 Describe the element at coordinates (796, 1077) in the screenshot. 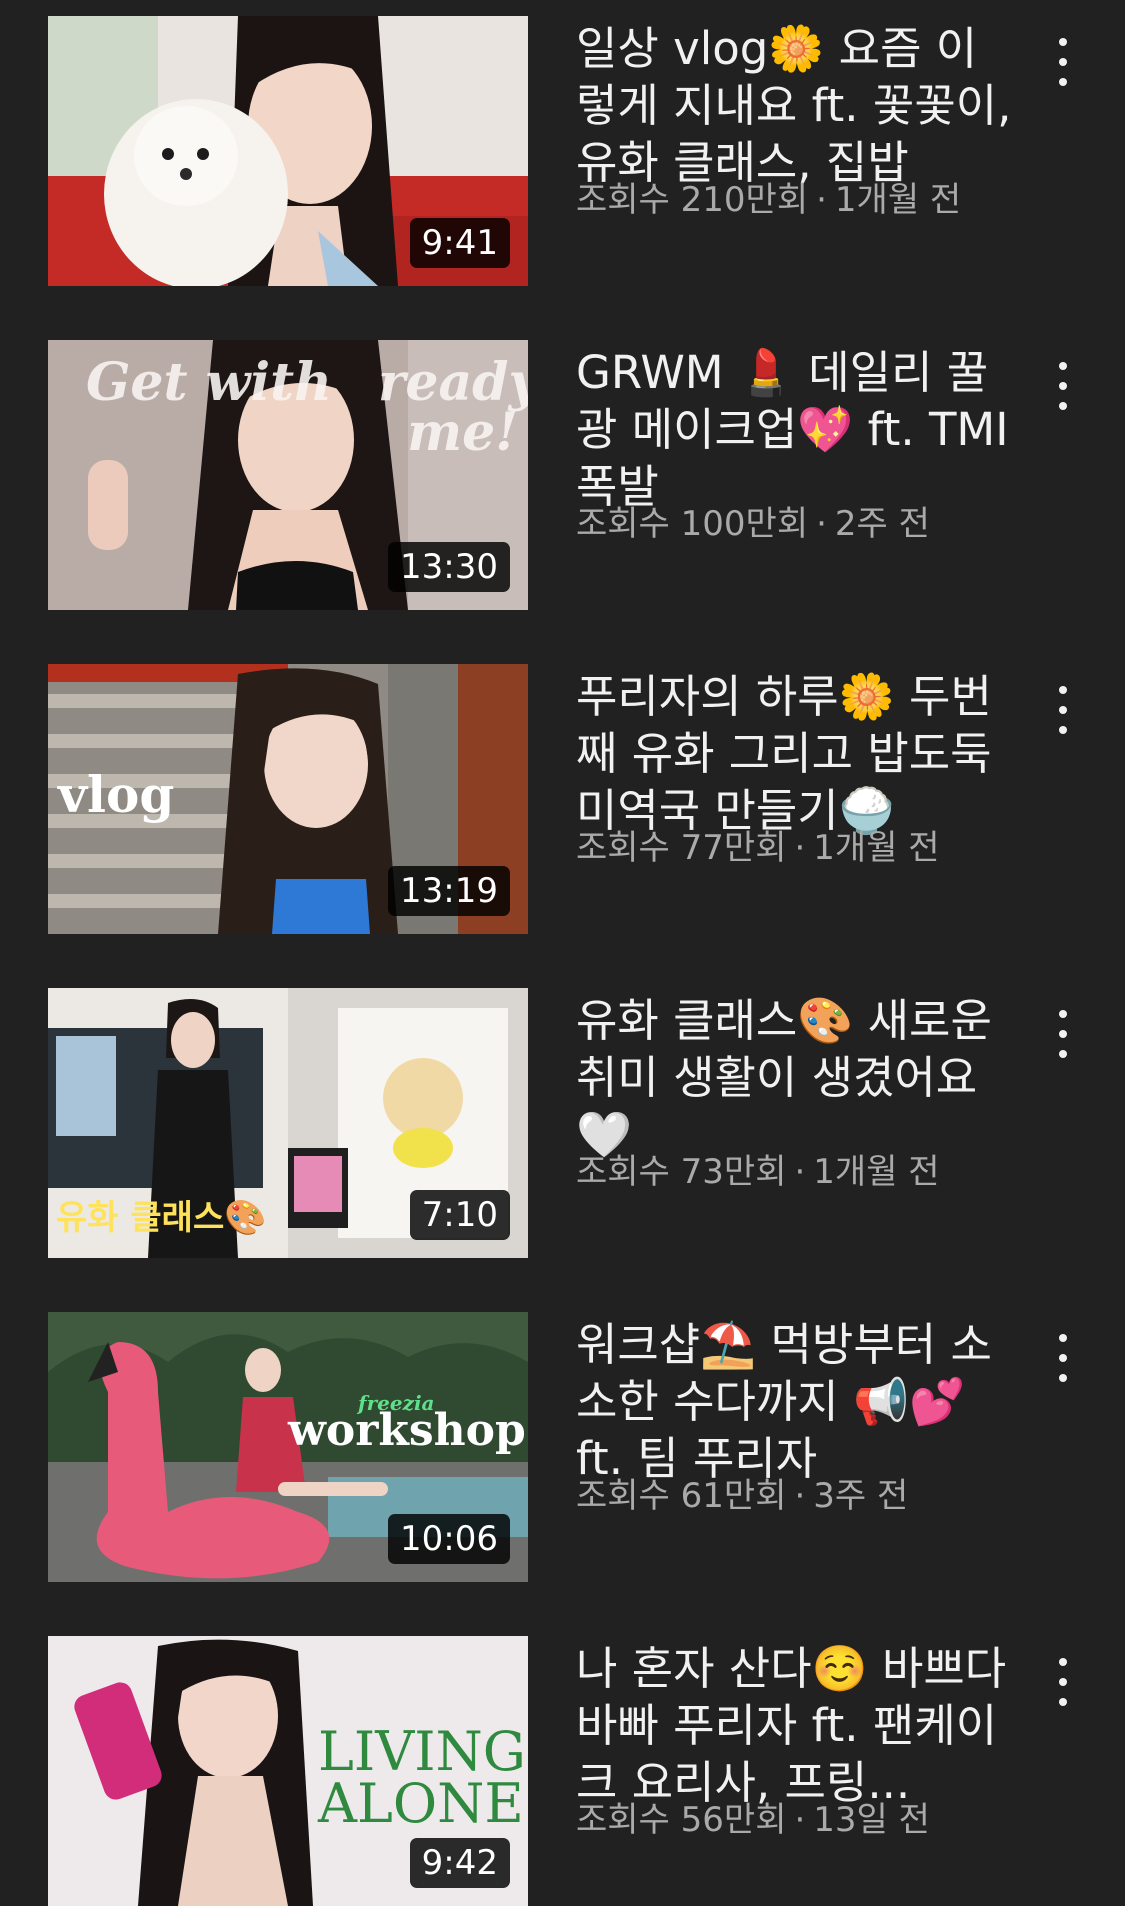

I see `video-title: 유화 클래스🎨 새로운 취미 생활이 생겼어요🤍` at that location.